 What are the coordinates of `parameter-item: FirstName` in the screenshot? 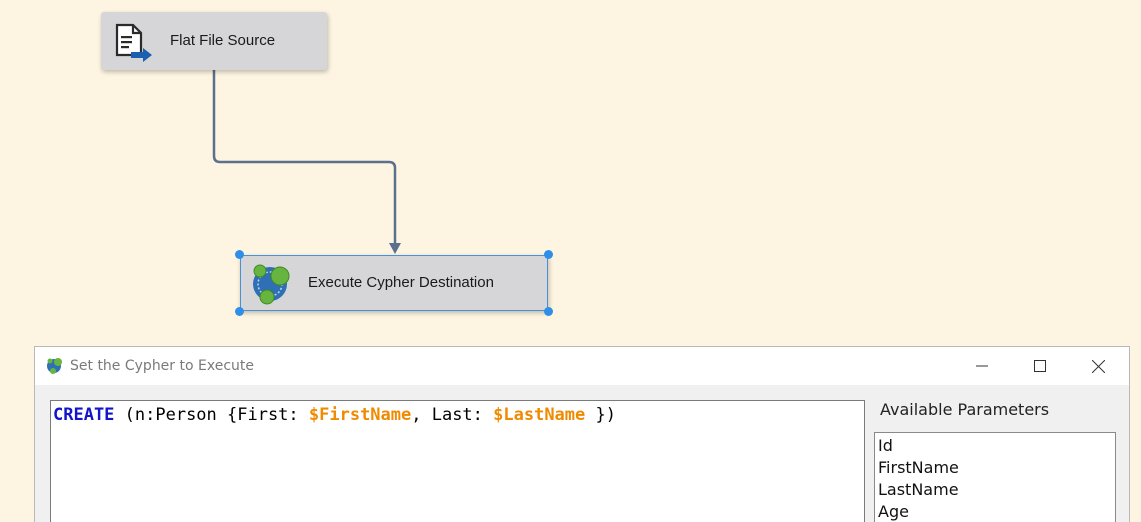 It's located at (995, 468).